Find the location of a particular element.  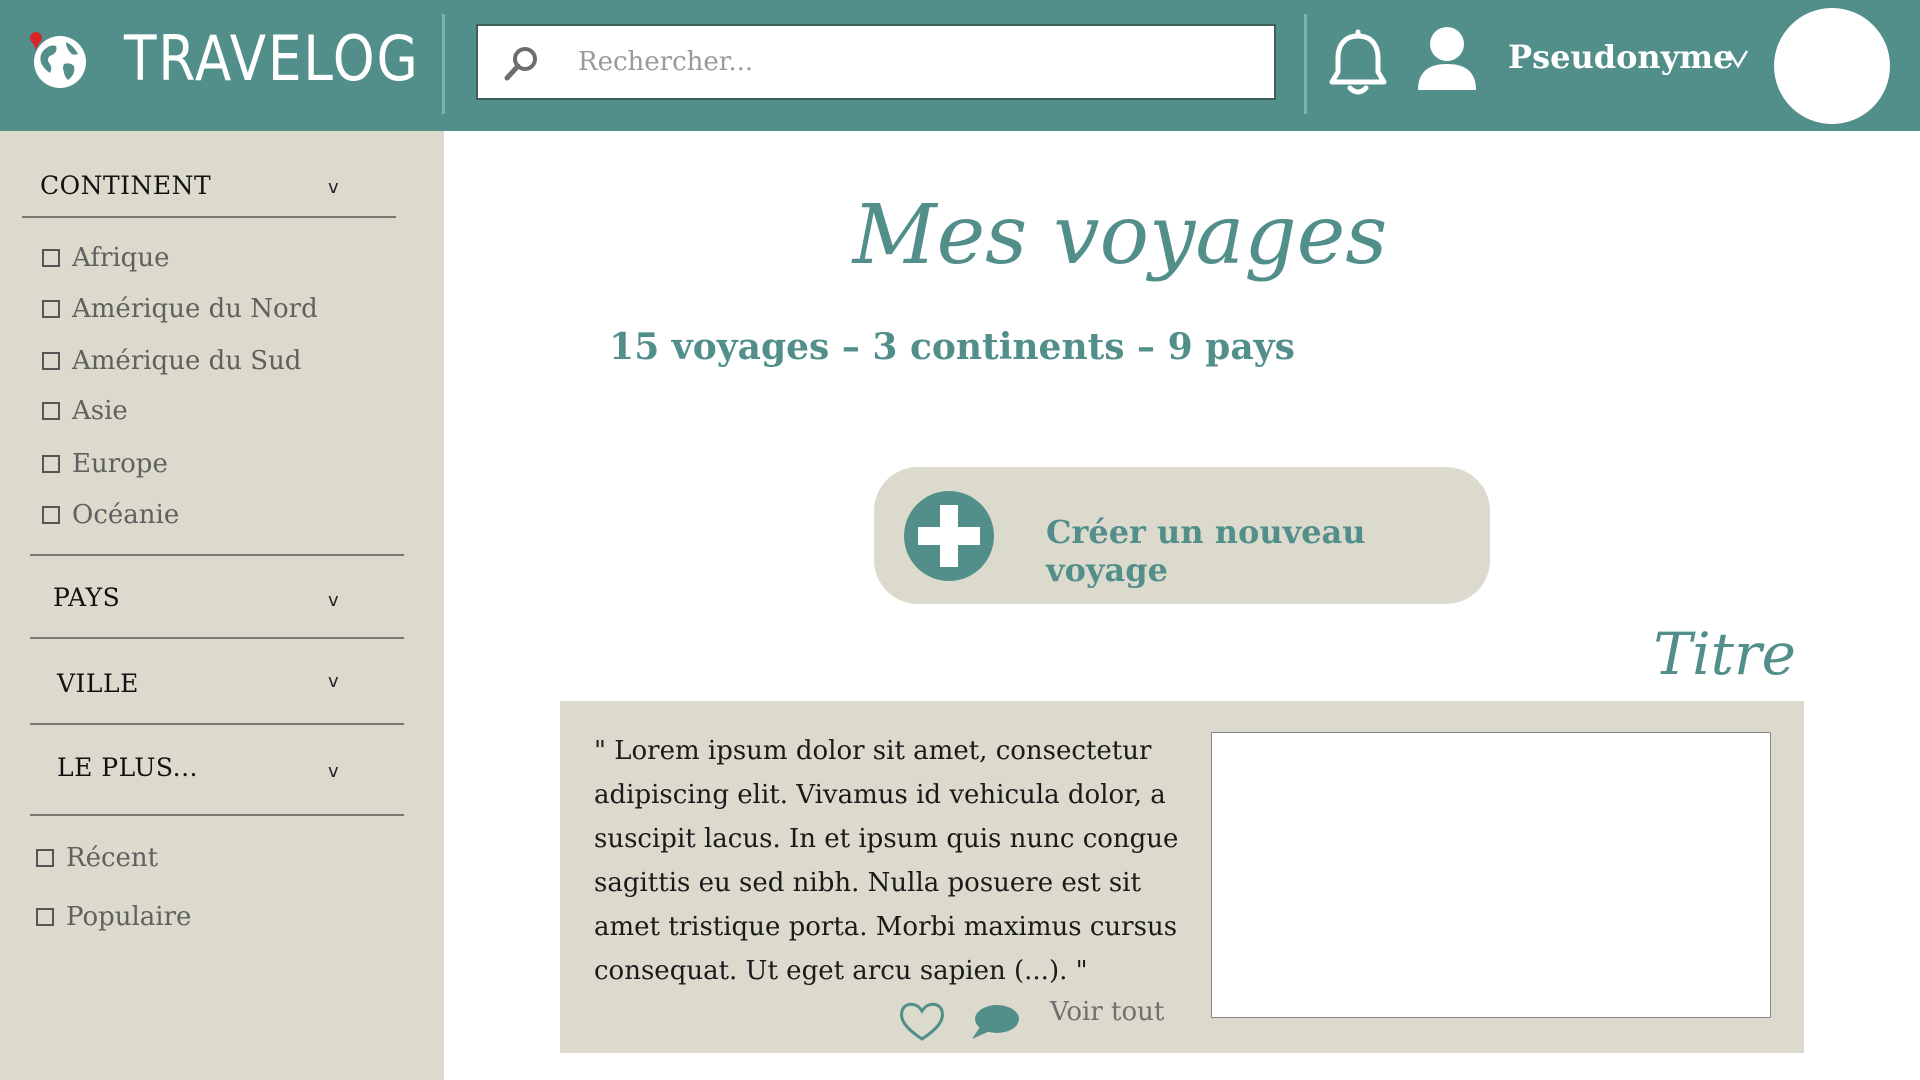

checkbox-sort-populaire: Populaire is located at coordinates (113, 917).